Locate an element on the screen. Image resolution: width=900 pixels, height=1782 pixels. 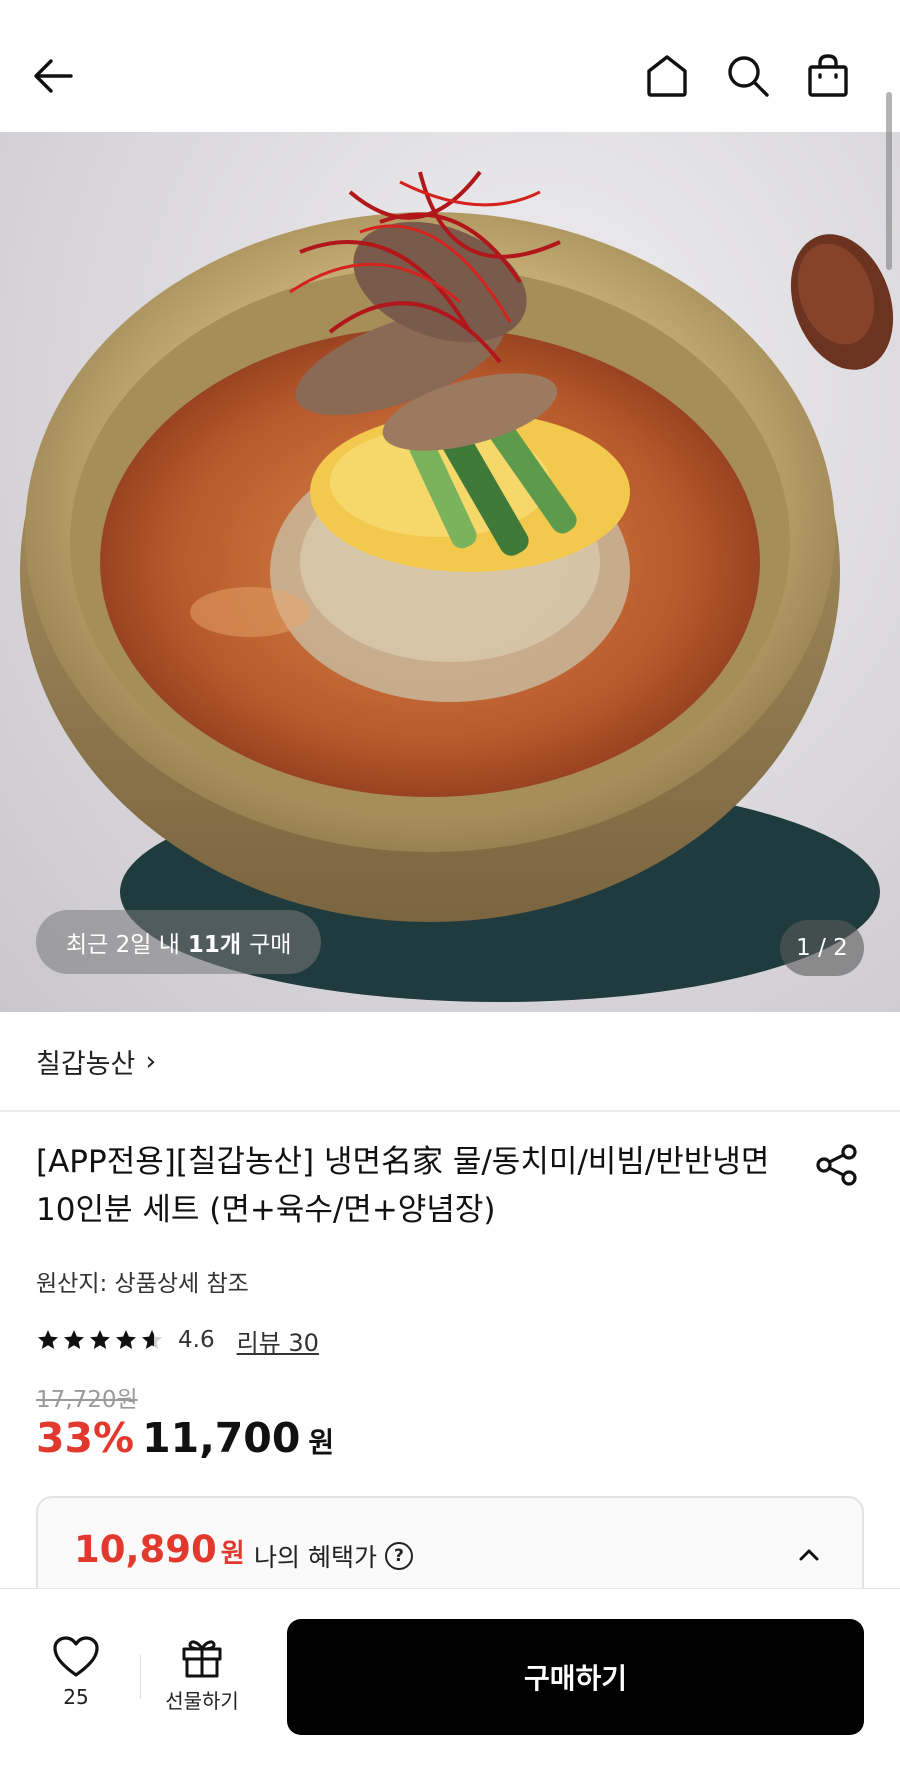
benefit-label-row: 나의 혜택가 ? is located at coordinates (333, 1556).